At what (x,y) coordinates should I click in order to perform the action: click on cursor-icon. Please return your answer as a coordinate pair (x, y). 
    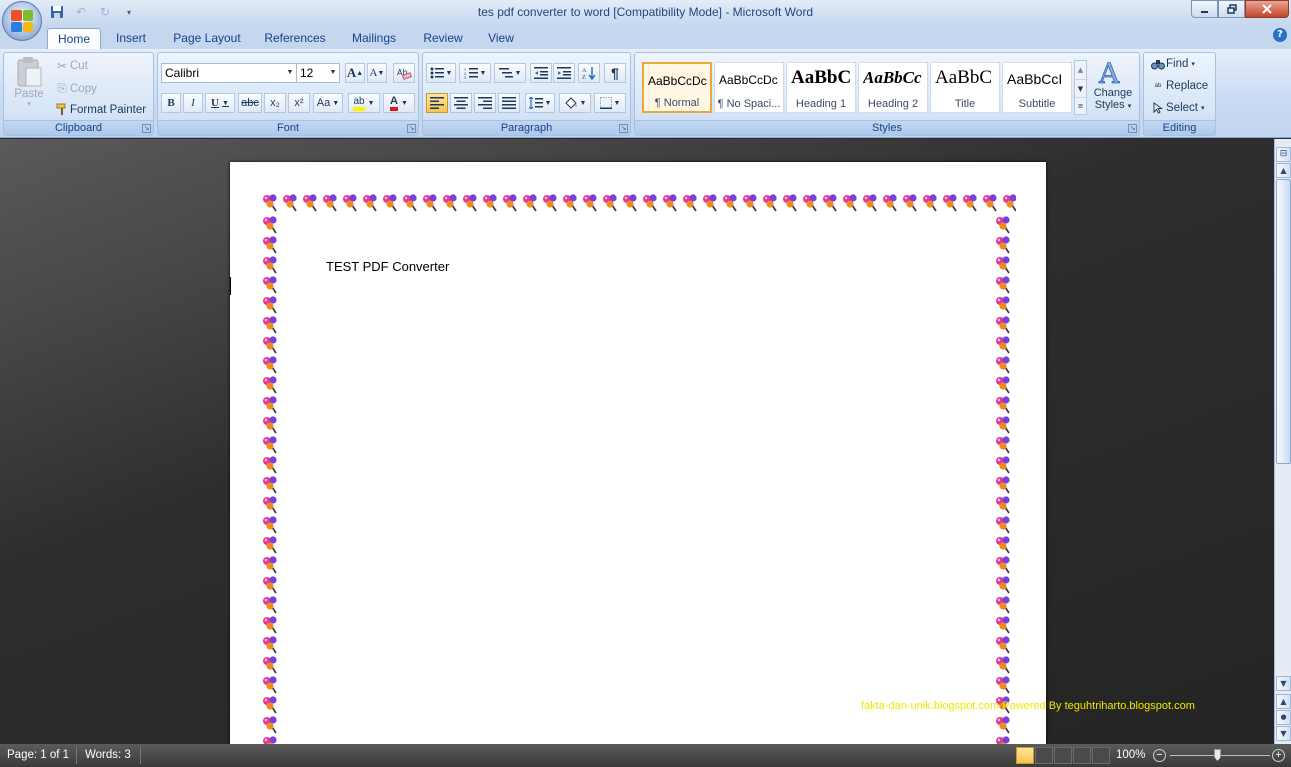
    Looking at the image, I should click on (1158, 108).